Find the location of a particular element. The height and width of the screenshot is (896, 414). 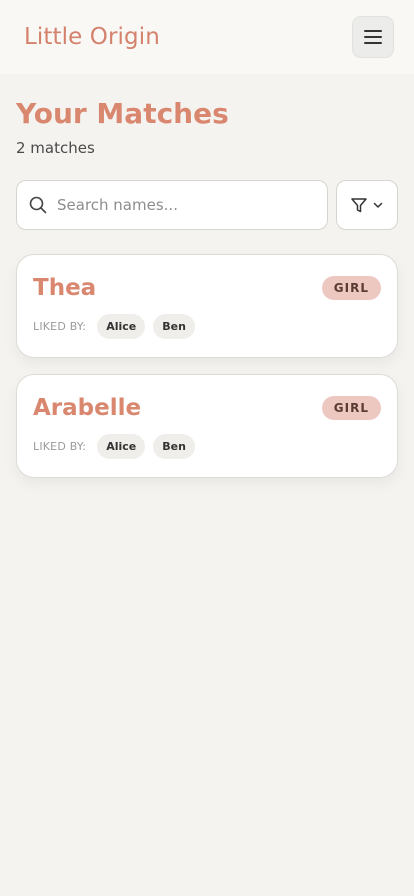

hamburger-icon is located at coordinates (373, 37).